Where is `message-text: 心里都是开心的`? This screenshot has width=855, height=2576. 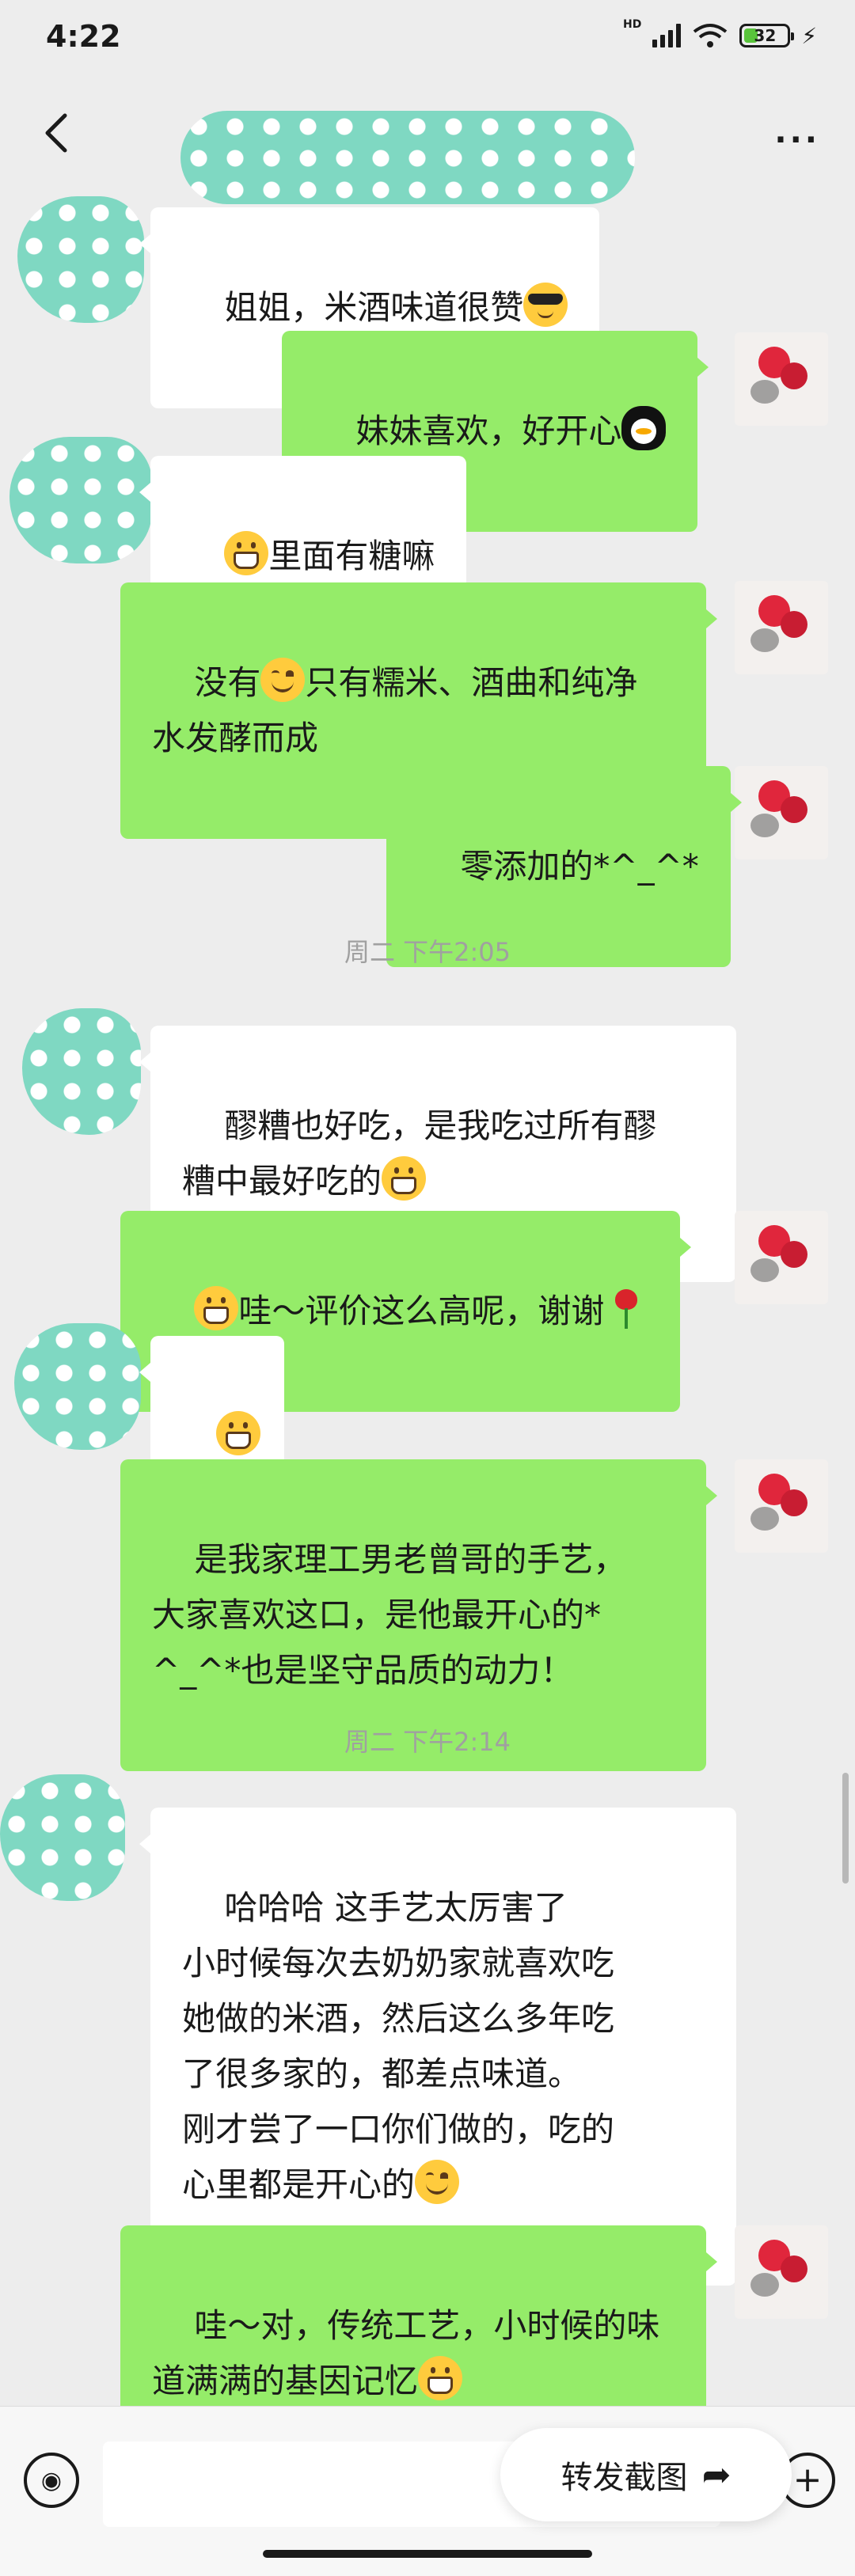 message-text: 心里都是开心的 is located at coordinates (299, 2184).